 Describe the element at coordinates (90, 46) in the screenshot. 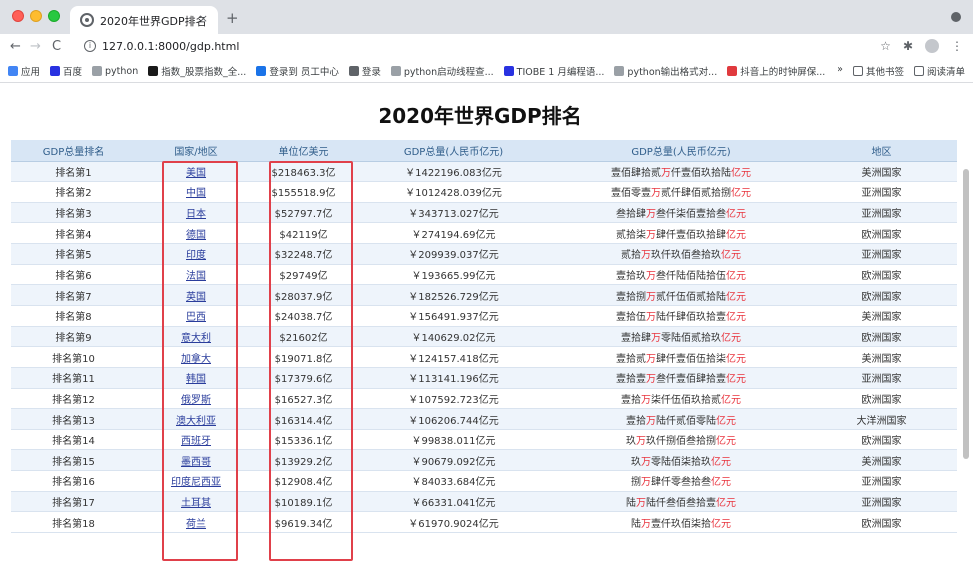

I see `site-info-icon: i` at that location.